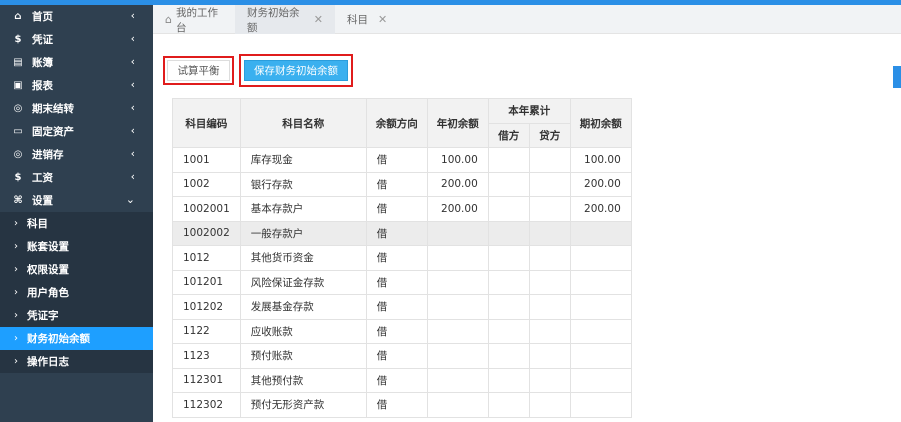 This screenshot has height=422, width=901. What do you see at coordinates (18, 108) in the screenshot?
I see `cycle-icon: ◎` at bounding box center [18, 108].